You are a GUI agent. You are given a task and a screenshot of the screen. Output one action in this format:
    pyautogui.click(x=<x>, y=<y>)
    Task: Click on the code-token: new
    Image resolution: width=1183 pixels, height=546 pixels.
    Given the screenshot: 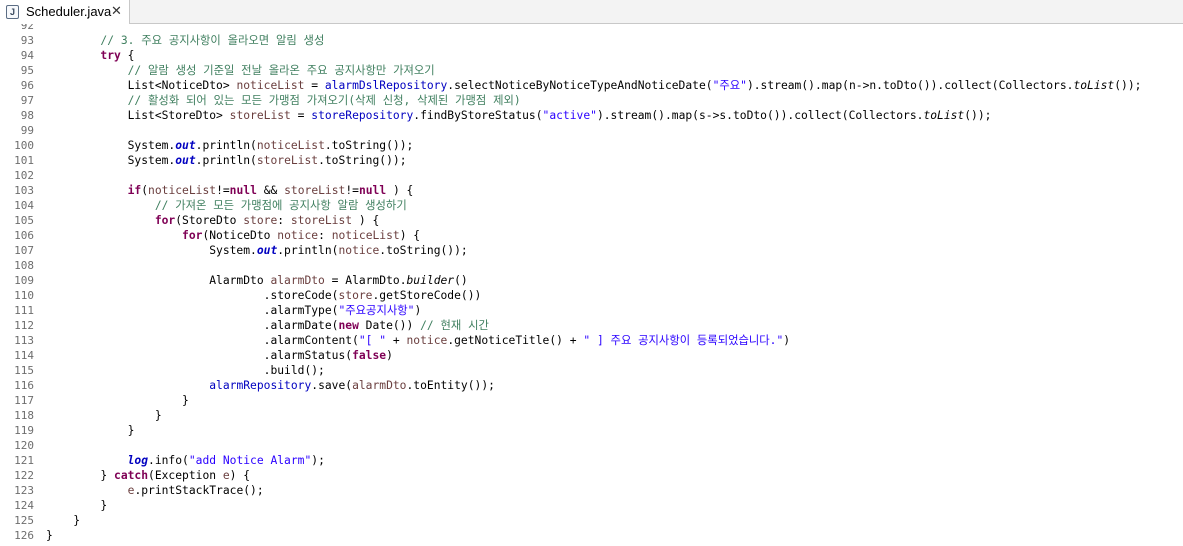 What is the action you would take?
    pyautogui.click(x=348, y=325)
    